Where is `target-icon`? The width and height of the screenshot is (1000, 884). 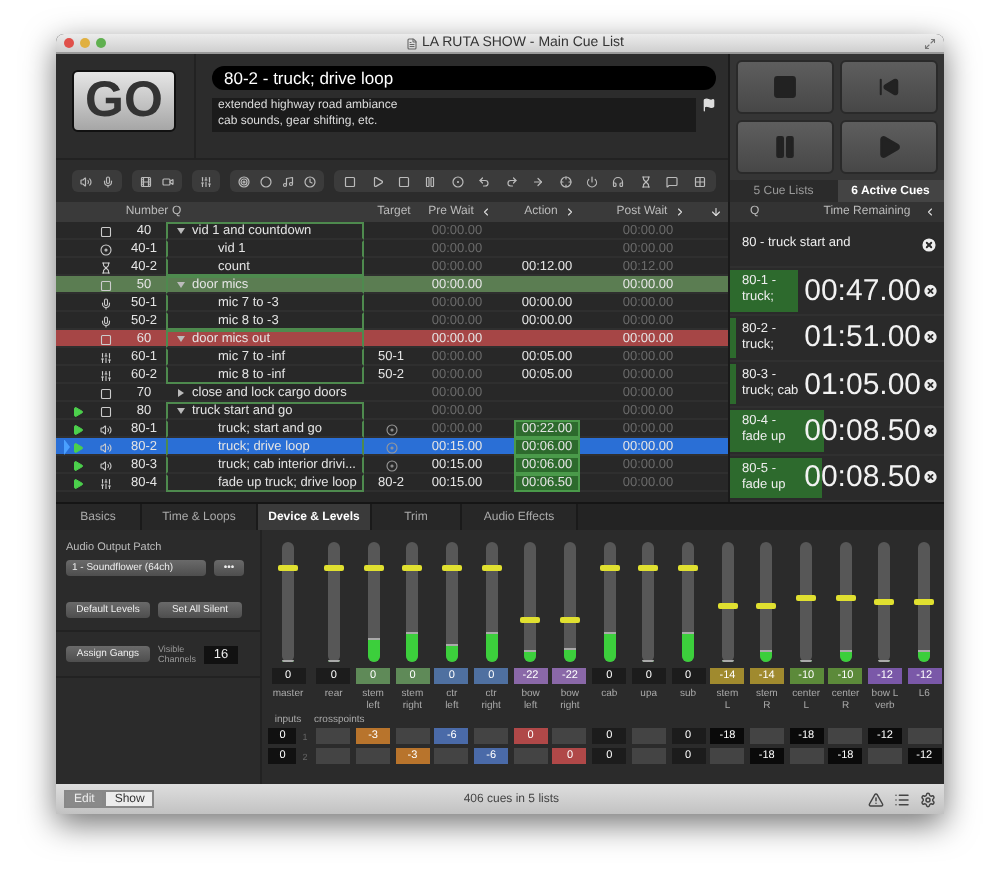
target-icon is located at coordinates (244, 181).